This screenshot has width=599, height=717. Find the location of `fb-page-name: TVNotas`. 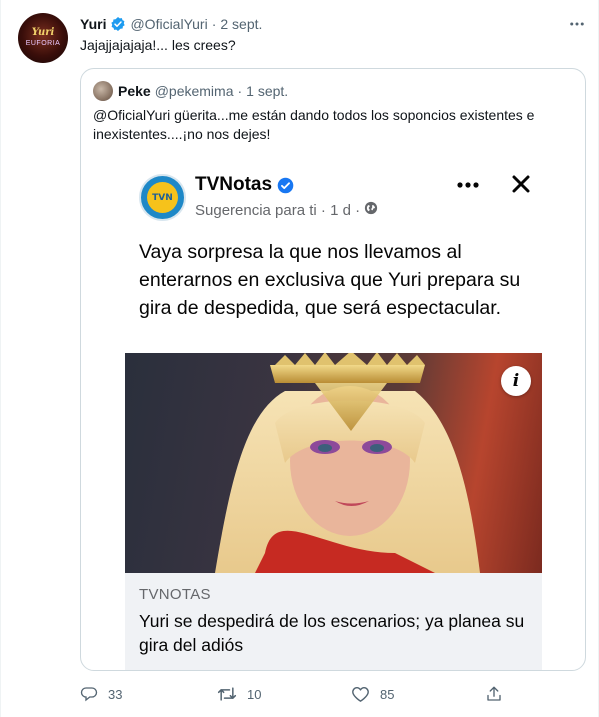

fb-page-name: TVNotas is located at coordinates (234, 184).